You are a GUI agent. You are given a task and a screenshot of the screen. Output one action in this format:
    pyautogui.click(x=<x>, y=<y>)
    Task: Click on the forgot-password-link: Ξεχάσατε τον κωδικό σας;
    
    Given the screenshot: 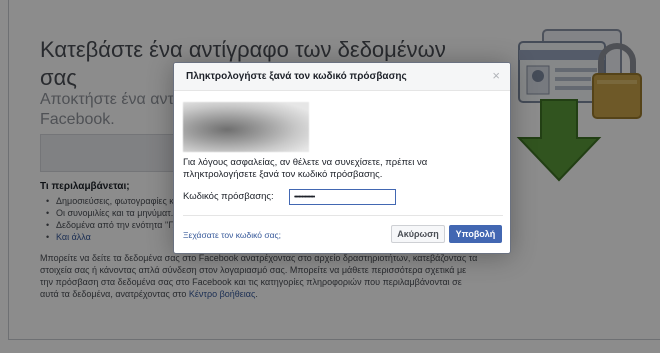 What is the action you would take?
    pyautogui.click(x=232, y=235)
    